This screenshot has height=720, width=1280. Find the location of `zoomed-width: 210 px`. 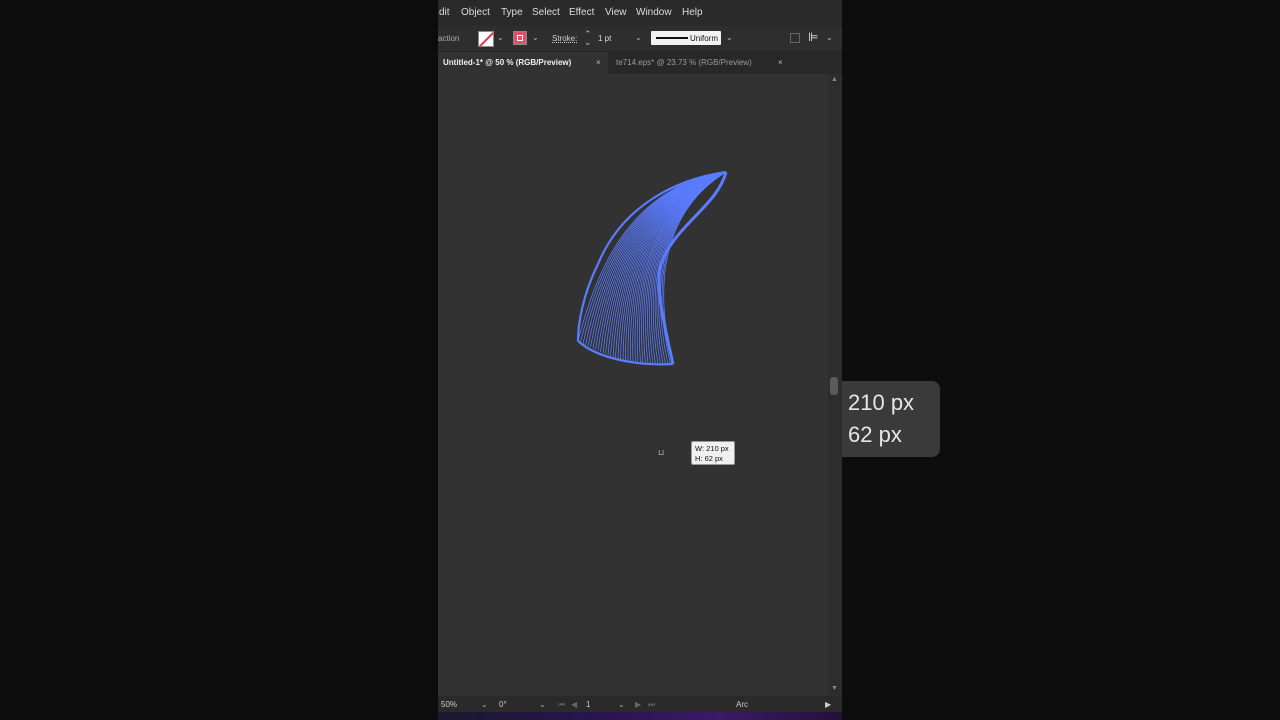

zoomed-width: 210 px is located at coordinates (881, 402).